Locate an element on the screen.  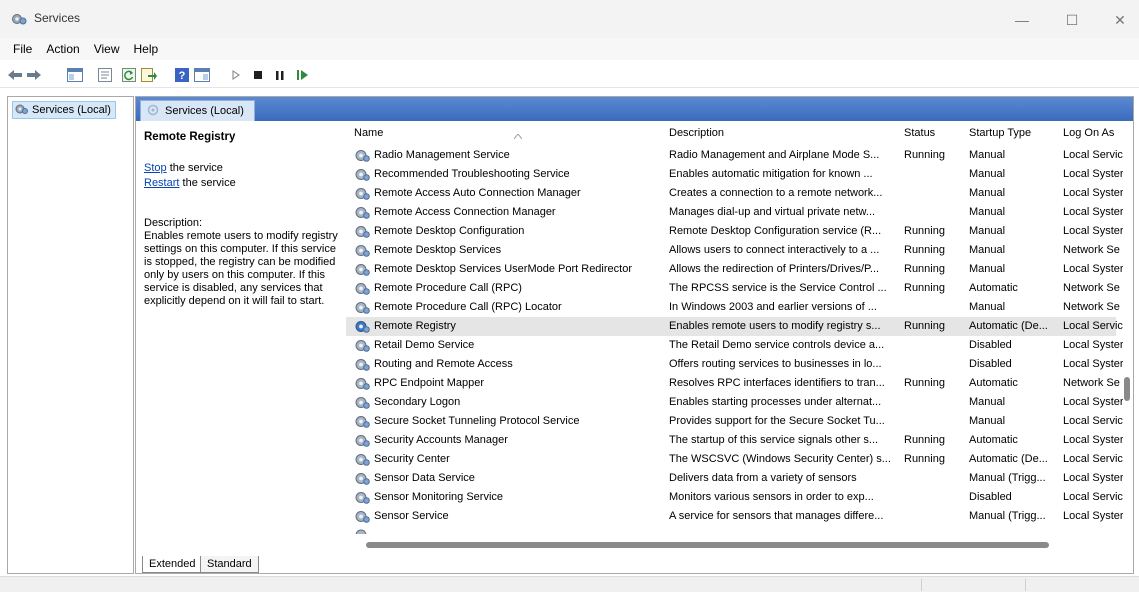
properties-icon is located at coordinates (105, 75).